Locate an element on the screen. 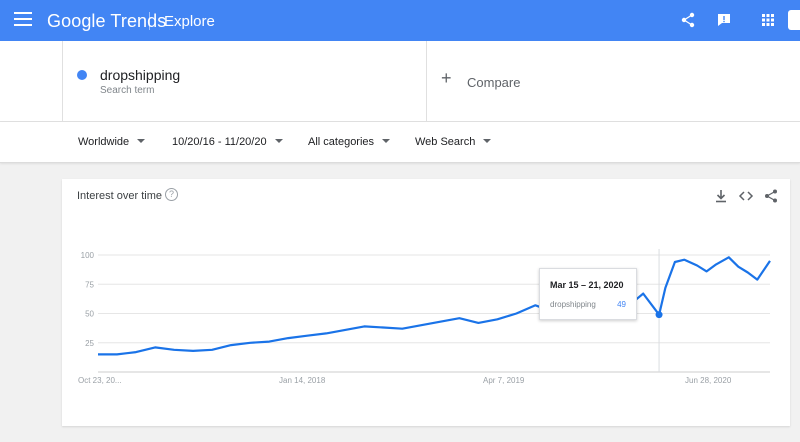  term-color-dot is located at coordinates (82, 75).